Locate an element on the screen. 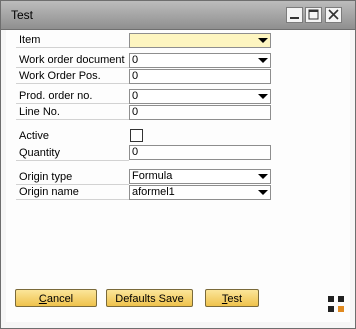  line-no-label: Line No. is located at coordinates (39, 112).